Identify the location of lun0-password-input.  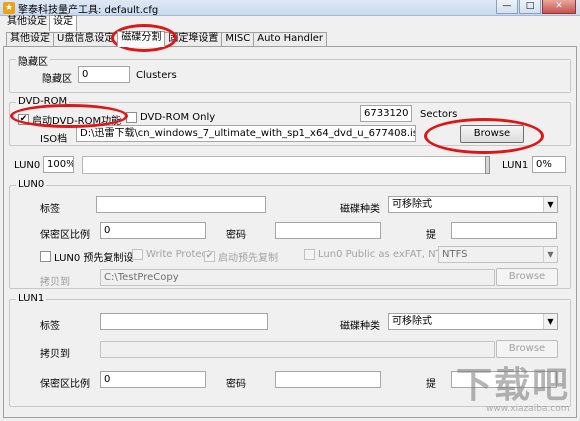
(328, 230).